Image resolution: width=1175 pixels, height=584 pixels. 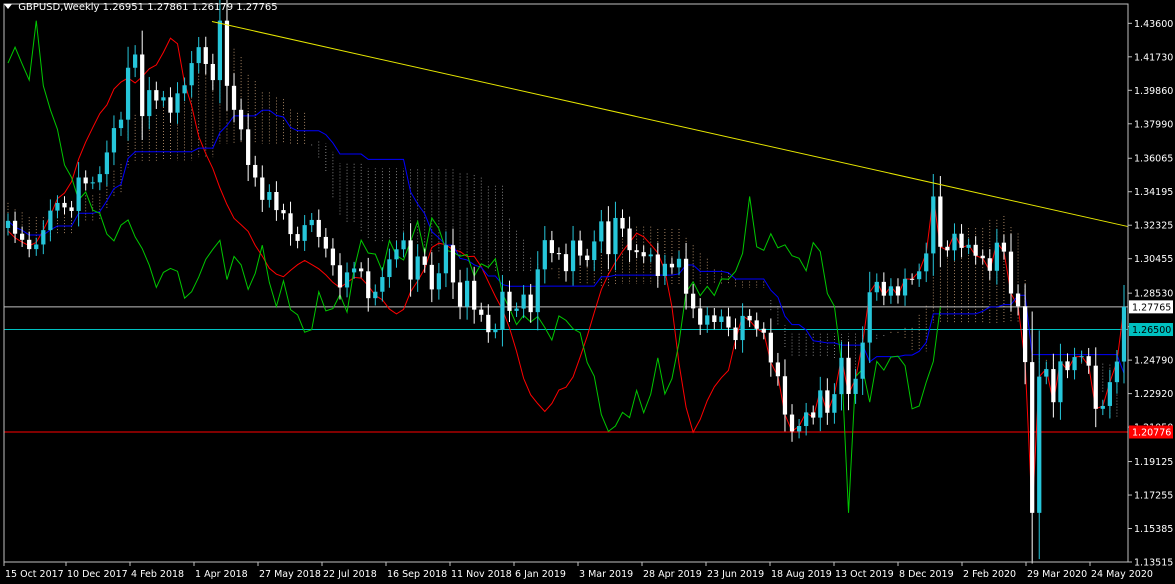 What do you see at coordinates (8, 6) in the screenshot?
I see `dropdown-triangle-icon` at bounding box center [8, 6].